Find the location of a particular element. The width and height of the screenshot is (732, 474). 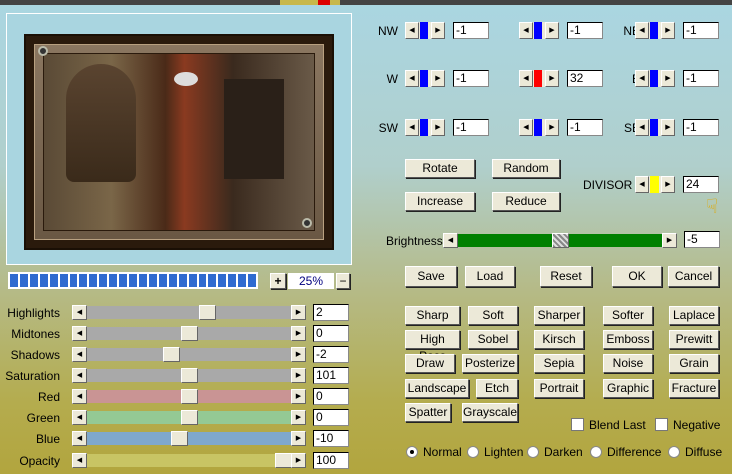

n-scrollbar: ◀ ▶ is located at coordinates (539, 30).